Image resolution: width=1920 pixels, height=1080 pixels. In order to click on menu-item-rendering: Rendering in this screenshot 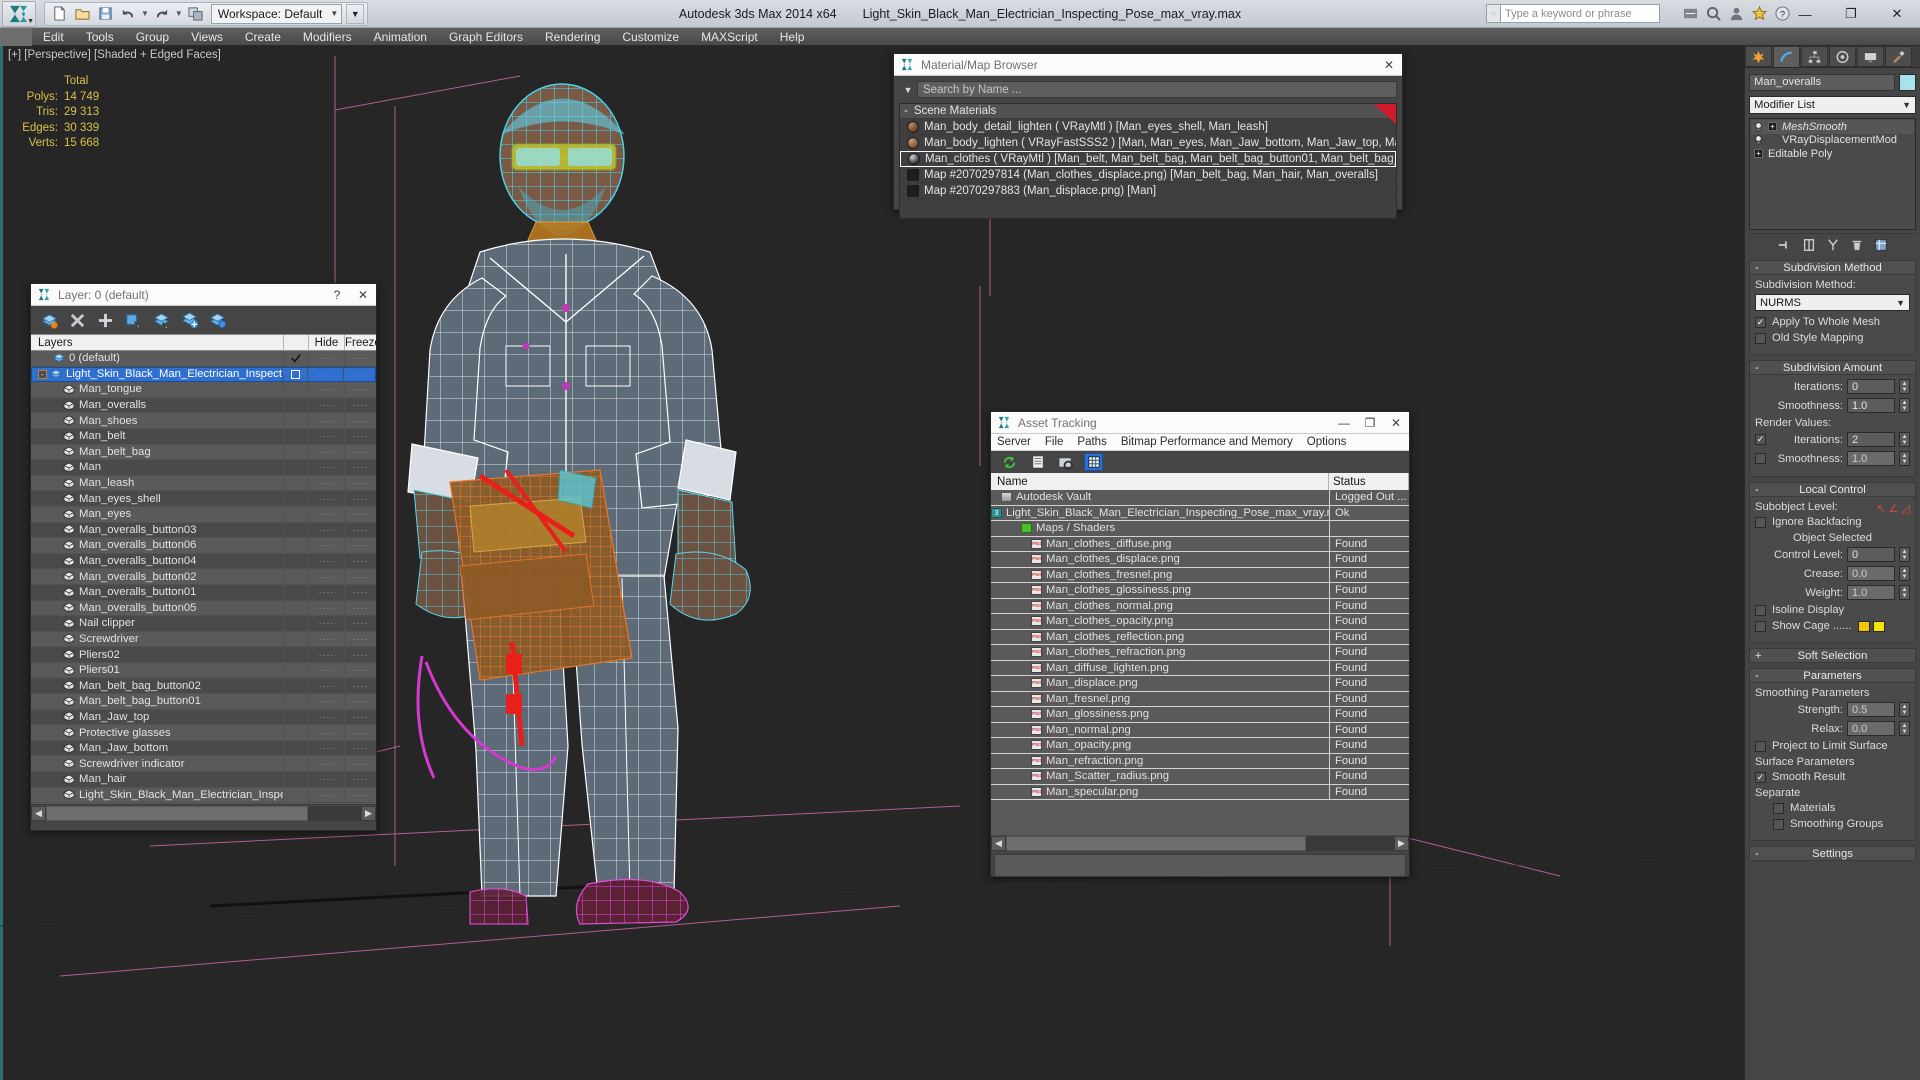, I will do `click(572, 37)`.